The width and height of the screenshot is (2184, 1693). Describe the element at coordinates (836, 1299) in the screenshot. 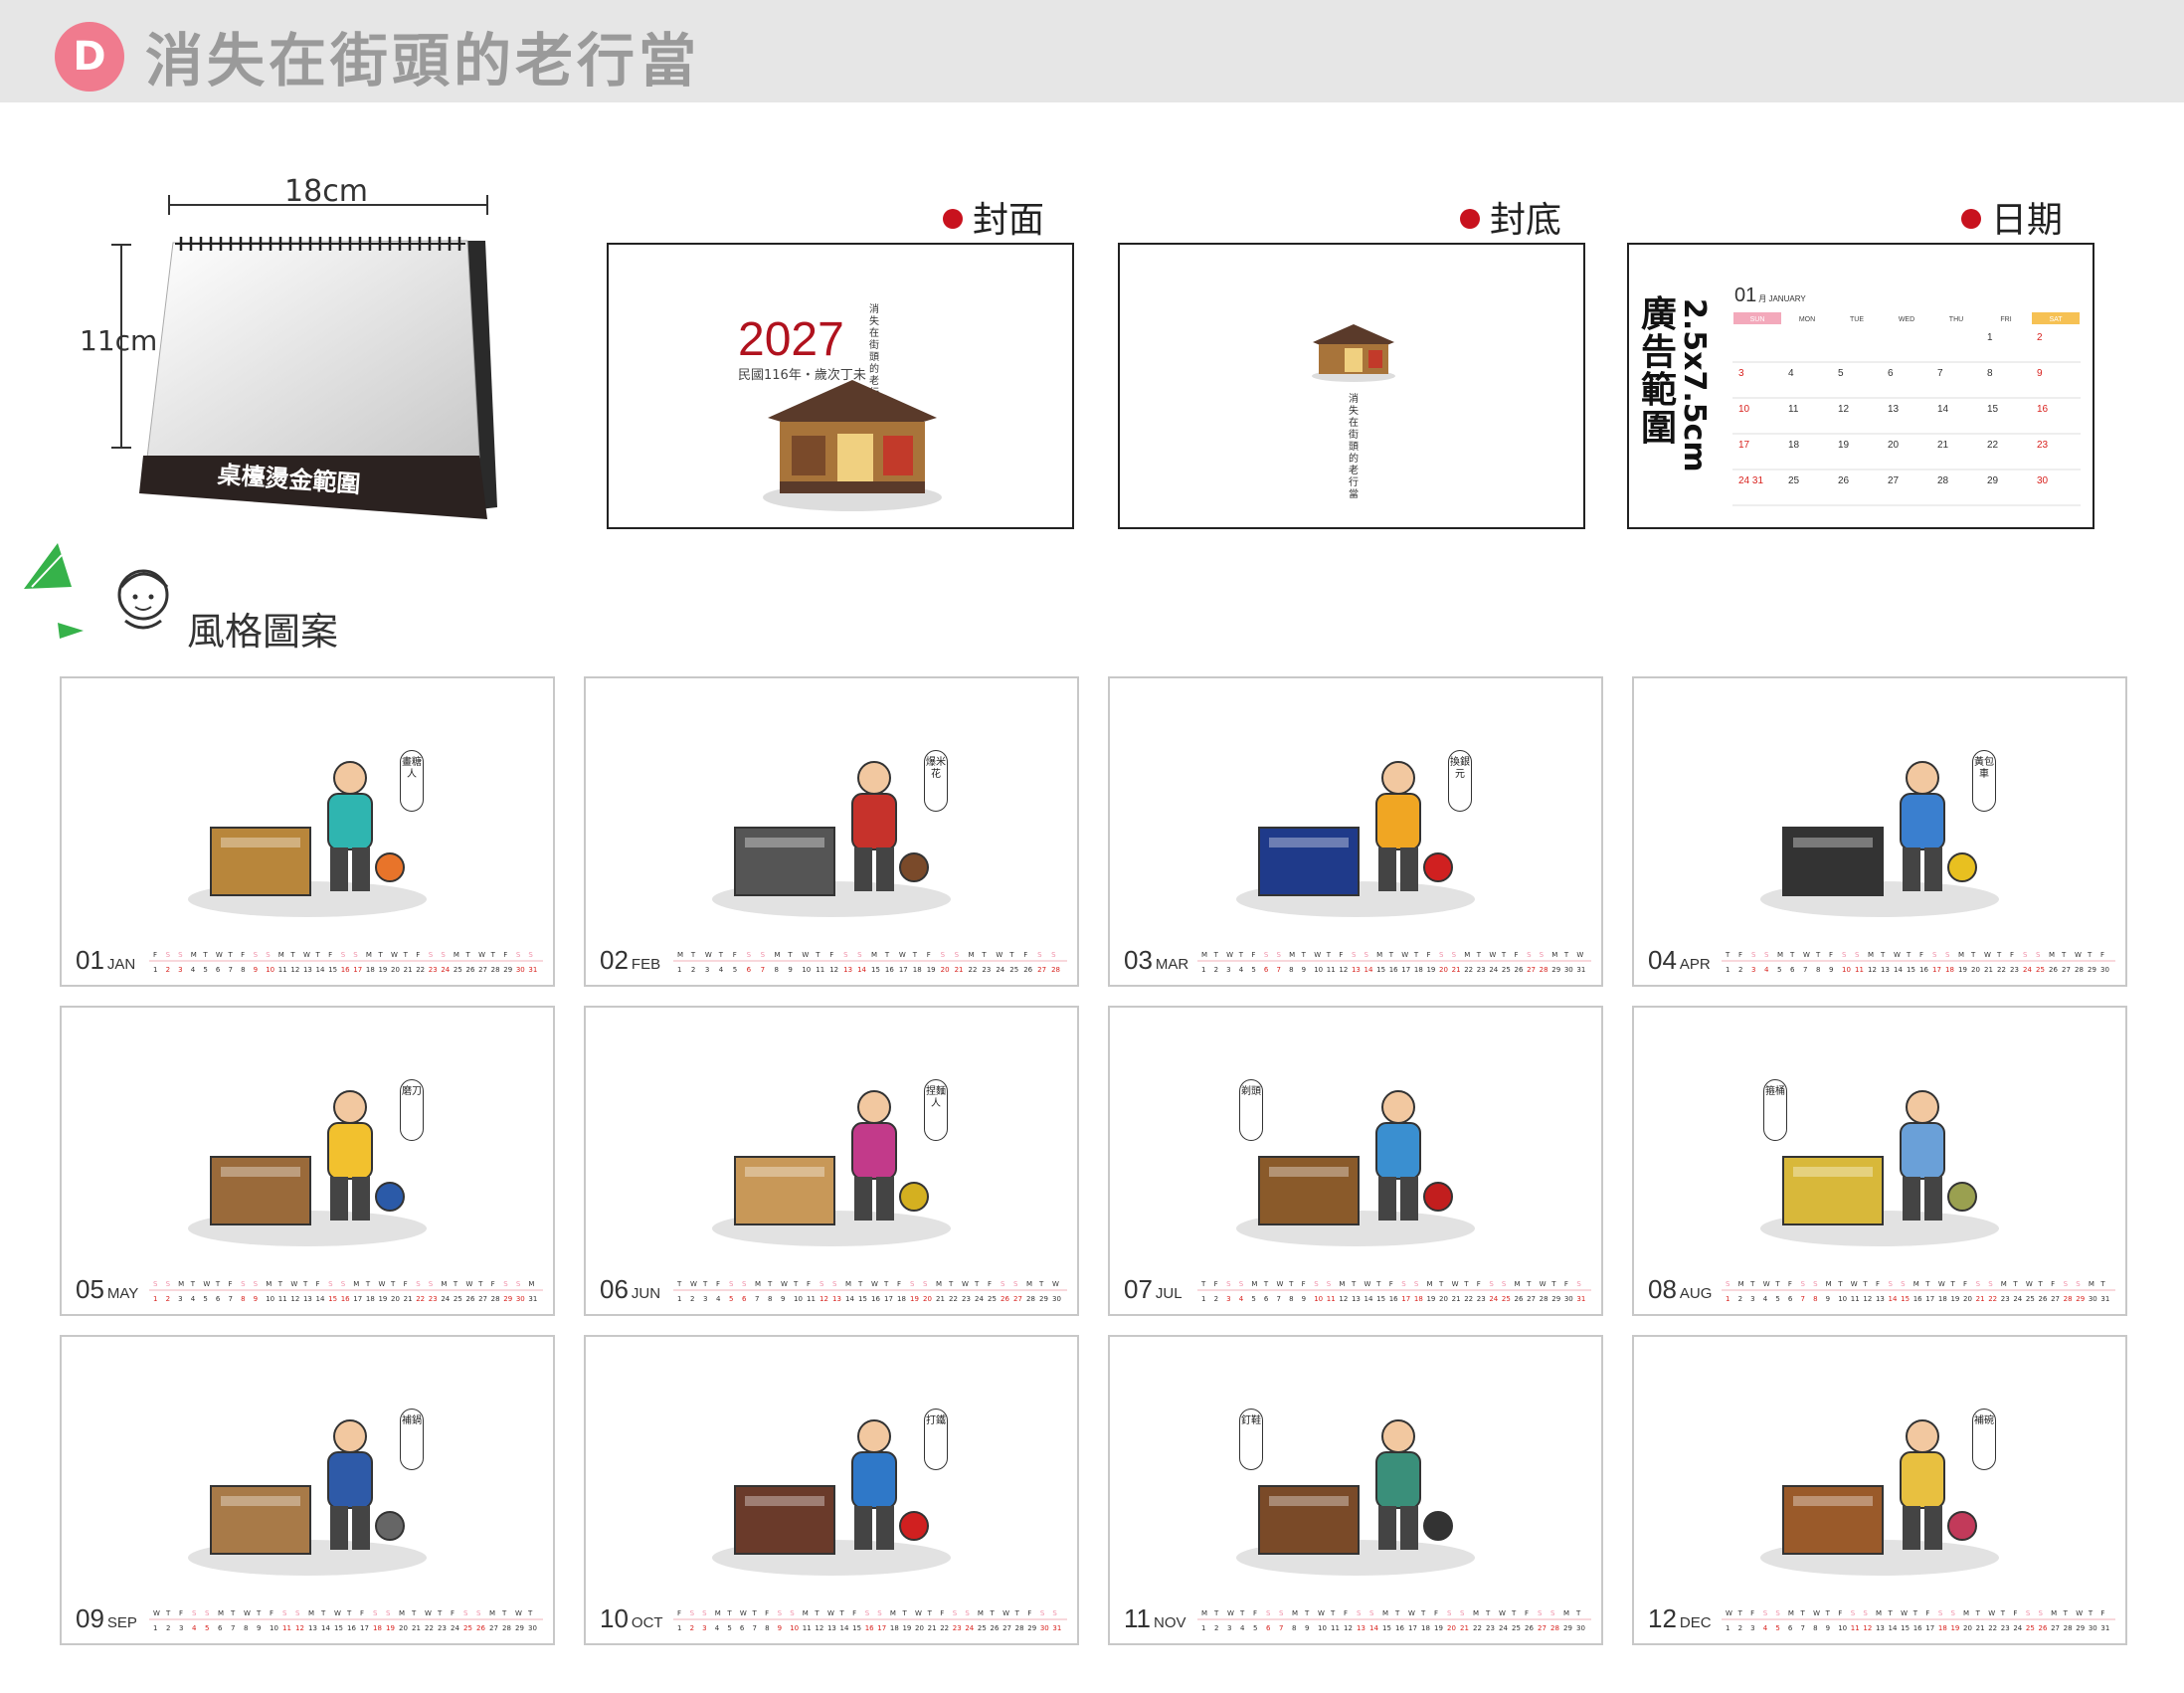

I see `day-number: 13` at that location.